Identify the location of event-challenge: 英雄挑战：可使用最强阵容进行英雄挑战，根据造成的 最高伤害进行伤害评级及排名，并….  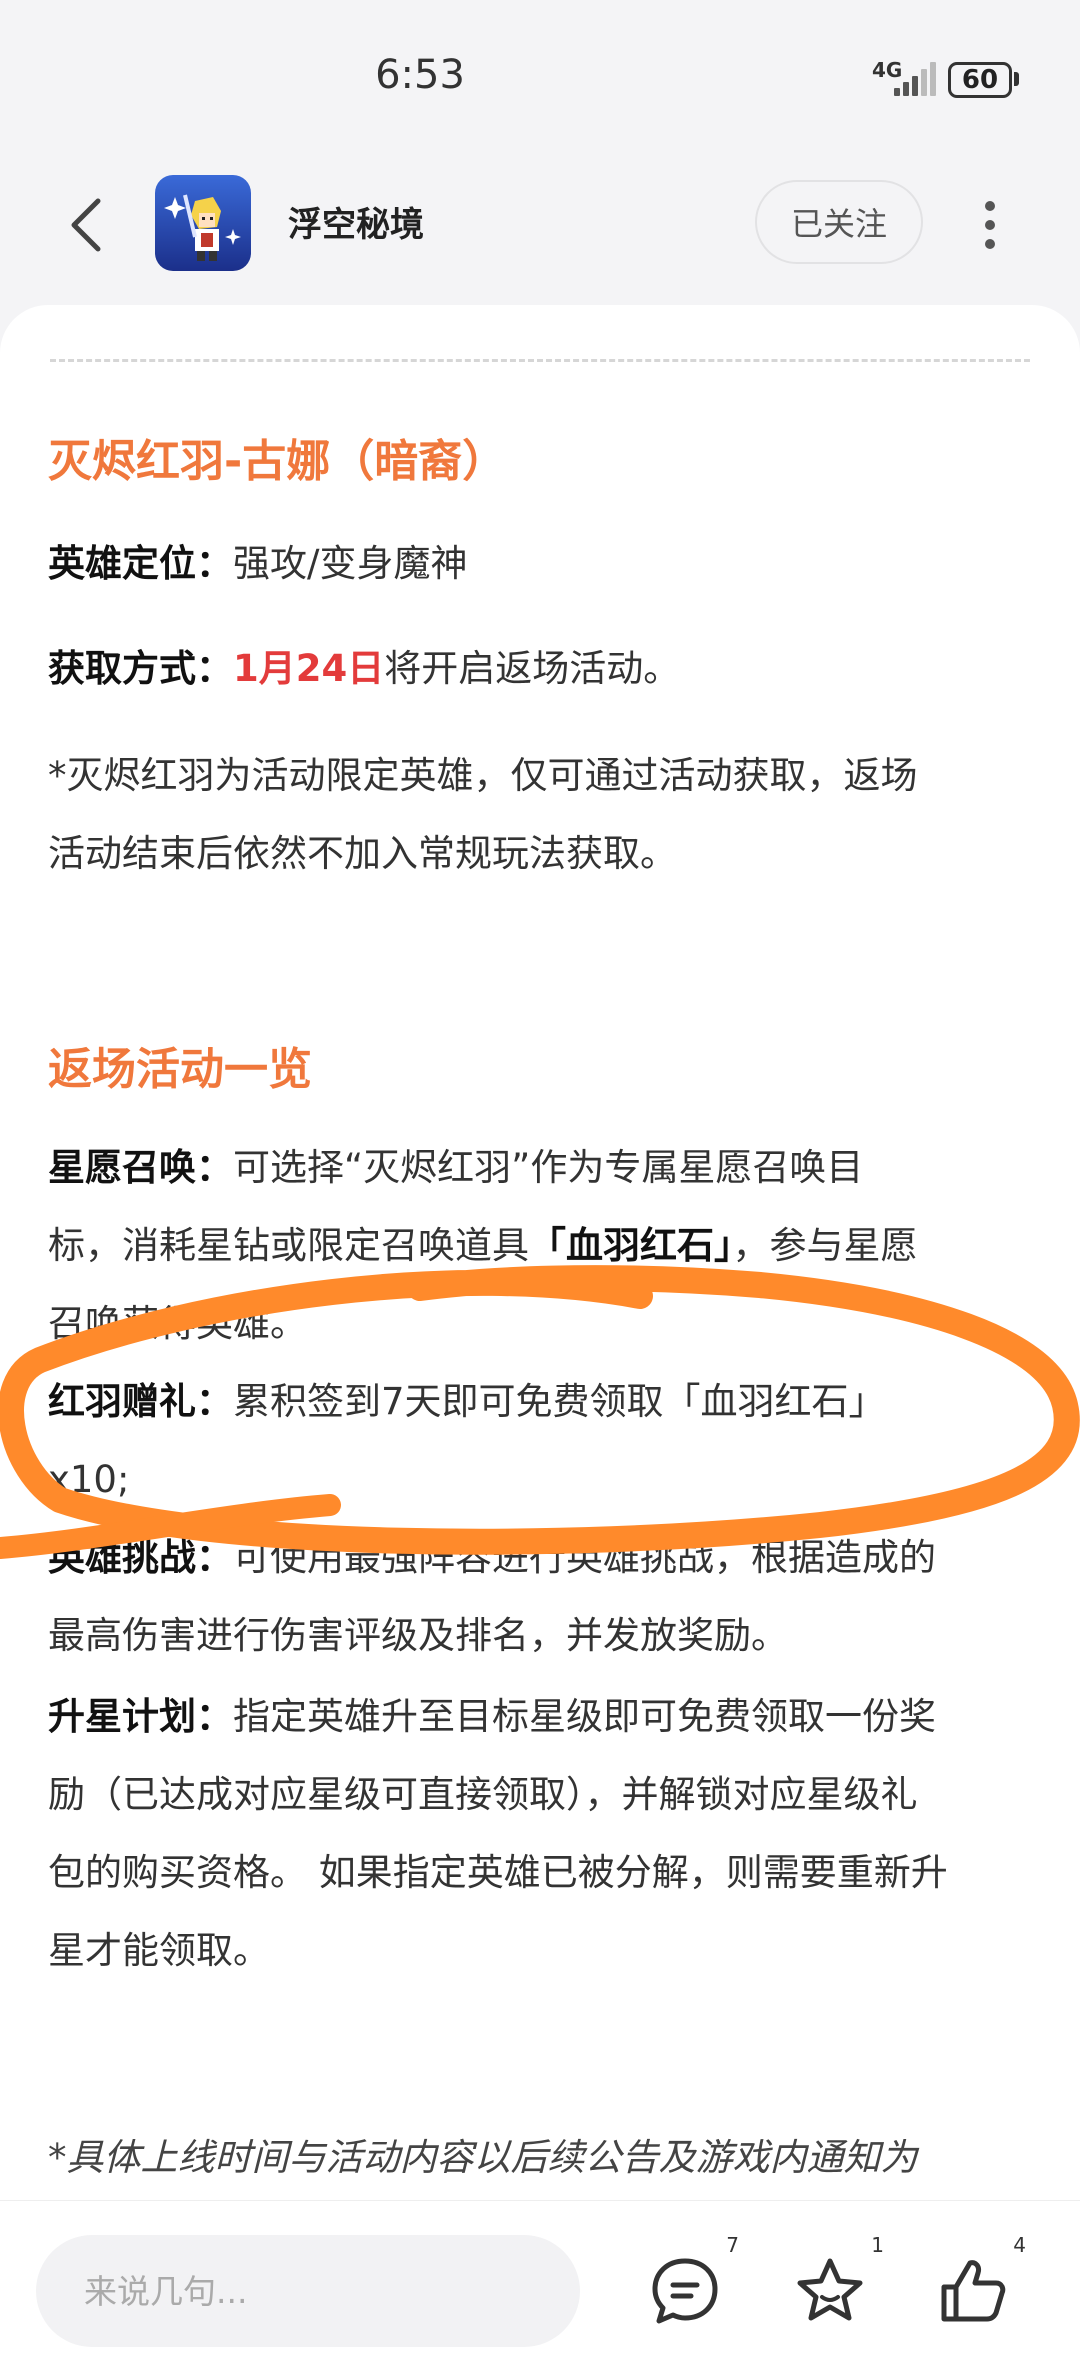
(543, 1597).